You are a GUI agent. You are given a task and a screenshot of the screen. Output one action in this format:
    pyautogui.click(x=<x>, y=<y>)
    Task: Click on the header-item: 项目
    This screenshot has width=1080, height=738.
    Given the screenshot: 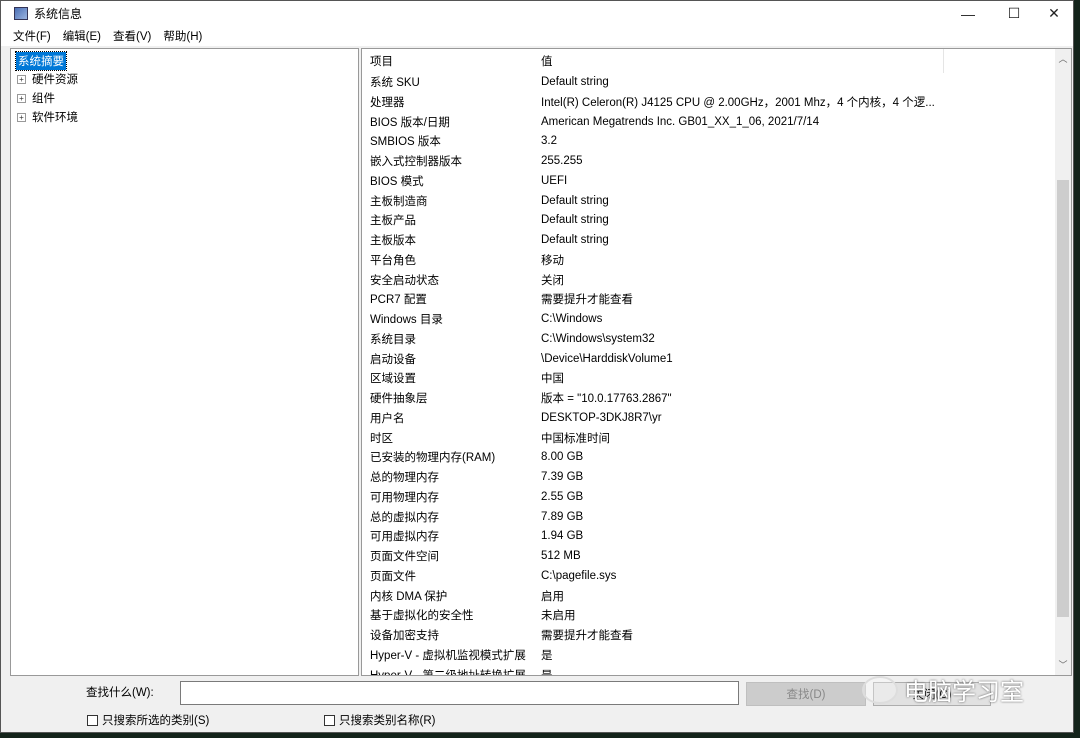 What is the action you would take?
    pyautogui.click(x=381, y=61)
    